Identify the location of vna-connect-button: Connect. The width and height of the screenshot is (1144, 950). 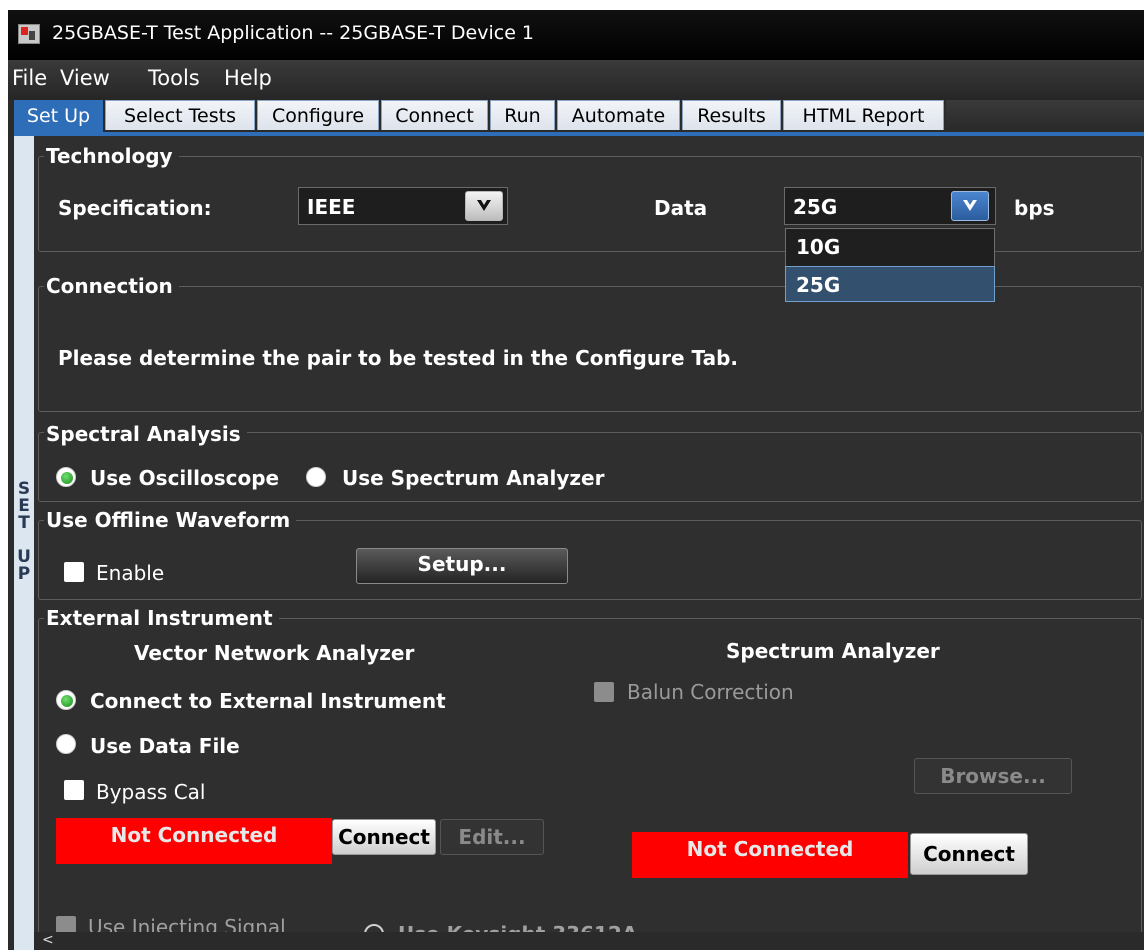
(384, 837).